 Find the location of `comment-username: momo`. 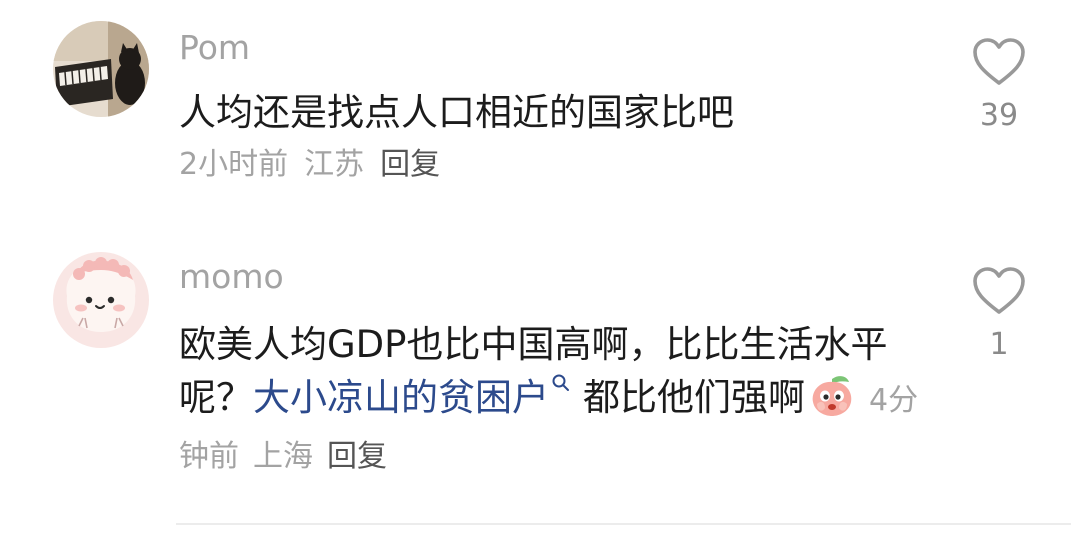

comment-username: momo is located at coordinates (231, 277).